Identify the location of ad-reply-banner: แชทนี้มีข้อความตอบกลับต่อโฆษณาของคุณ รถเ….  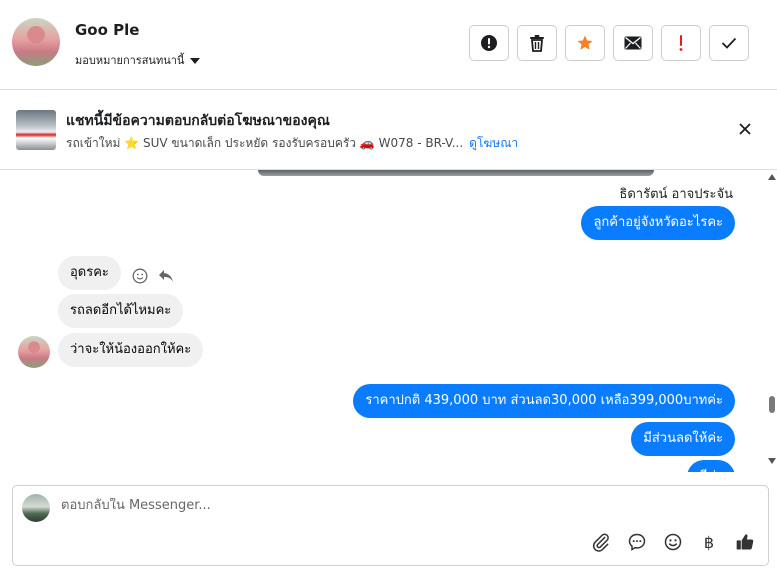
(388, 130).